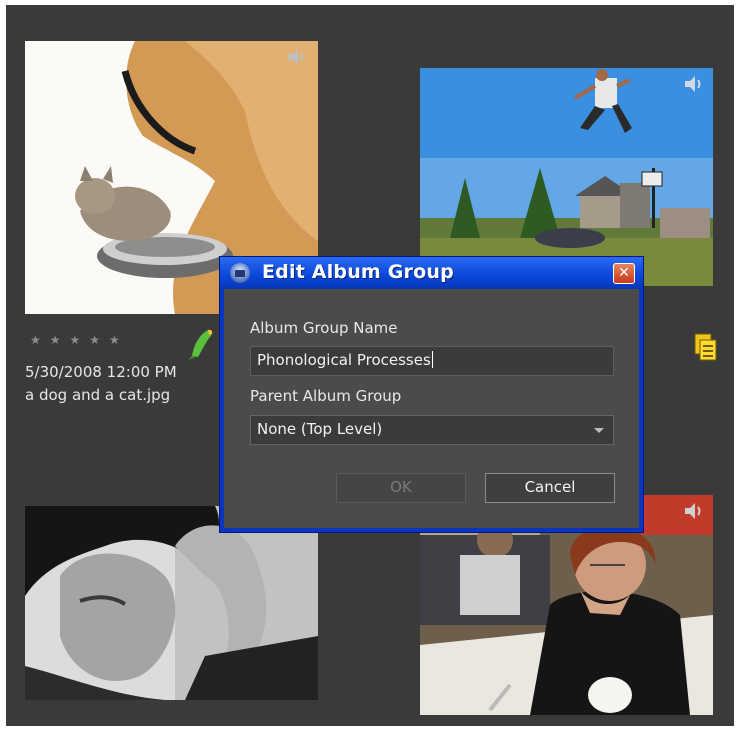 The image size is (741, 731). What do you see at coordinates (432, 430) in the screenshot?
I see `parent-album-group-select: None (Top Level)` at bounding box center [432, 430].